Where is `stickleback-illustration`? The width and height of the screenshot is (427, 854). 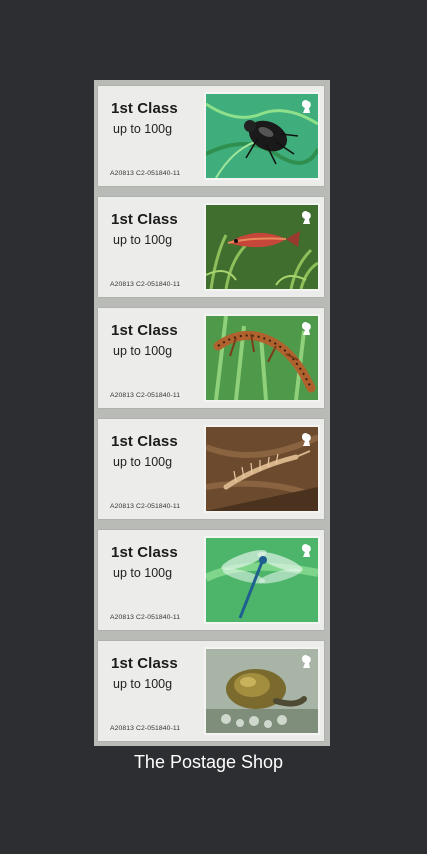 stickleback-illustration is located at coordinates (262, 247).